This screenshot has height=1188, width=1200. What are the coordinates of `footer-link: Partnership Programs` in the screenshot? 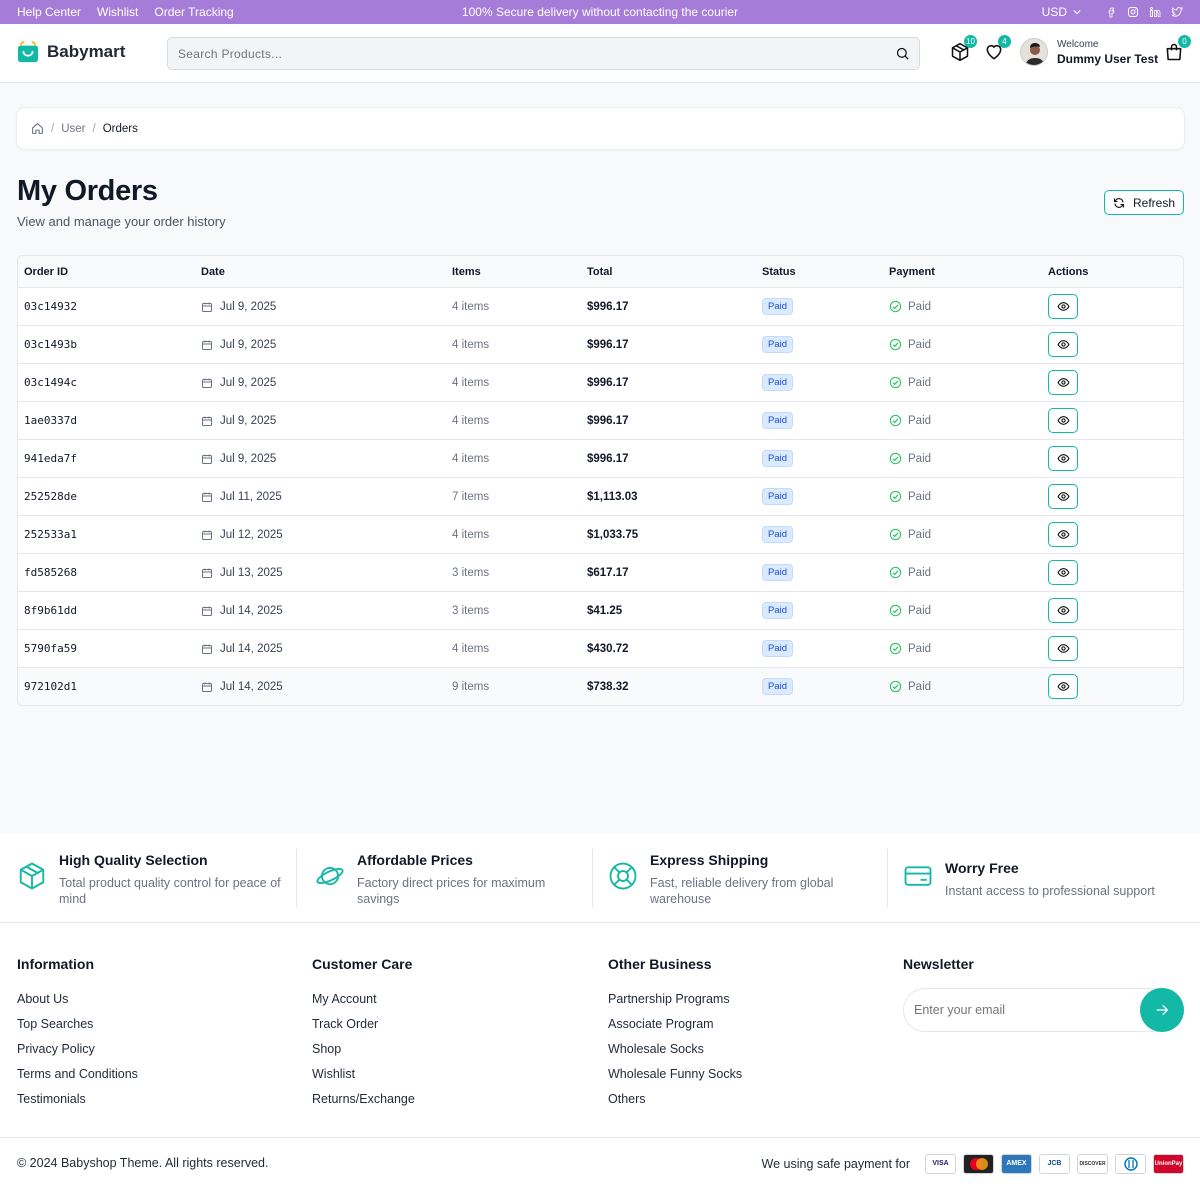 It's located at (675, 1003).